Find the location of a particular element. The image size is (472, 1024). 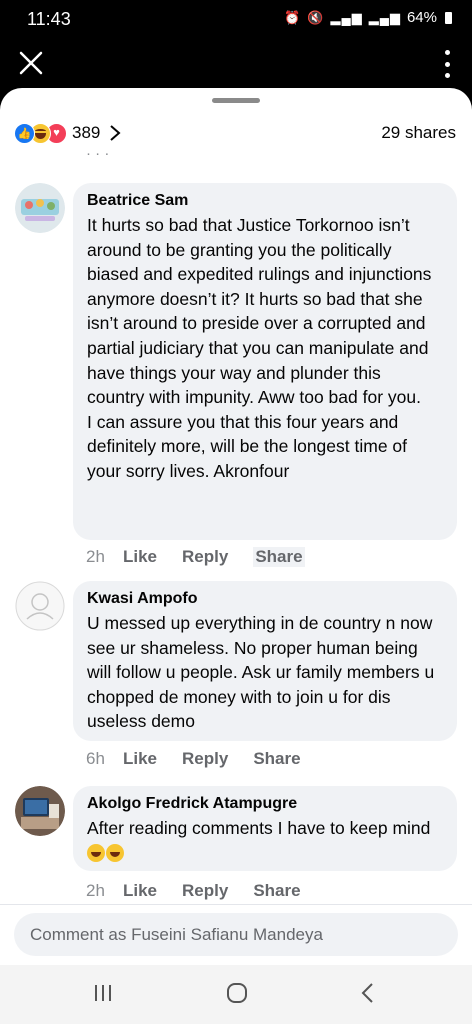

previous-comment-actions: · · · is located at coordinates (118, 157).